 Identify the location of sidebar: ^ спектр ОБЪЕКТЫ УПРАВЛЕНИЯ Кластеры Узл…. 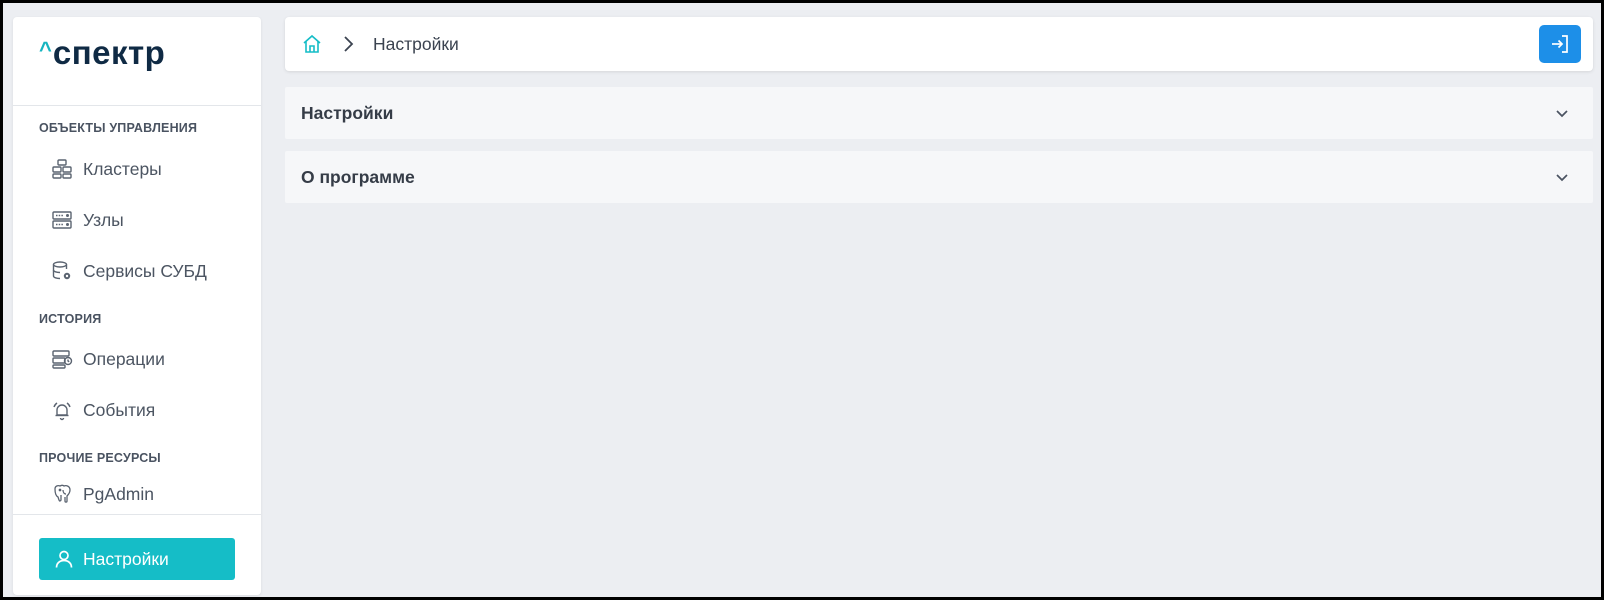
(137, 306).